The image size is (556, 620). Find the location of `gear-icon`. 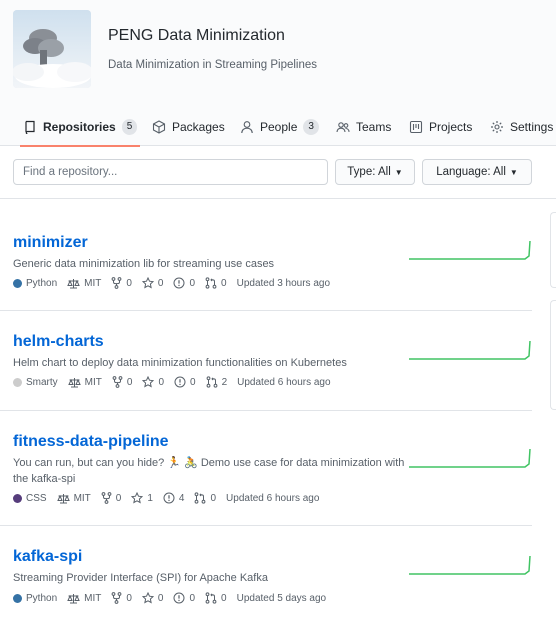

gear-icon is located at coordinates (497, 127).